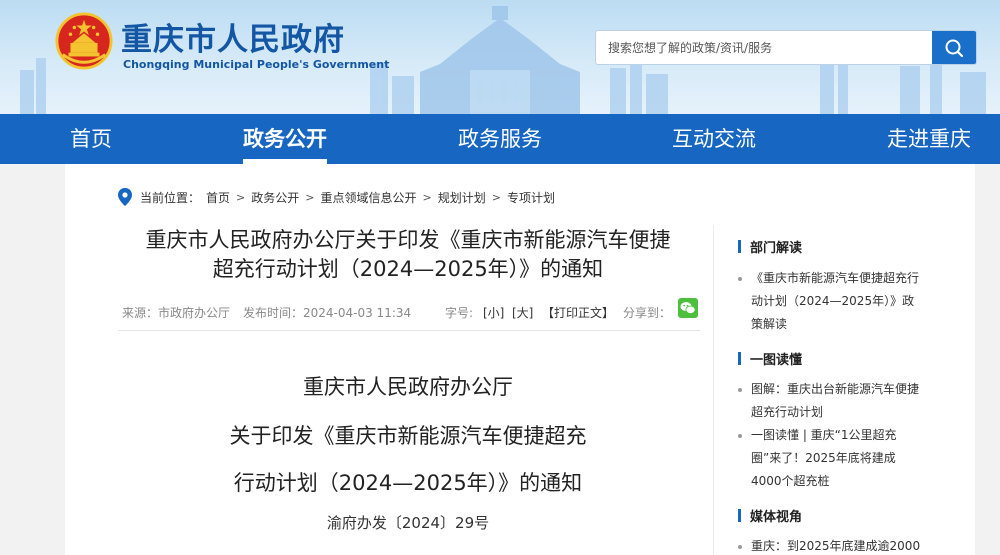 Image resolution: width=1000 pixels, height=555 pixels. Describe the element at coordinates (647, 313) in the screenshot. I see `share-label: 分享到：` at that location.